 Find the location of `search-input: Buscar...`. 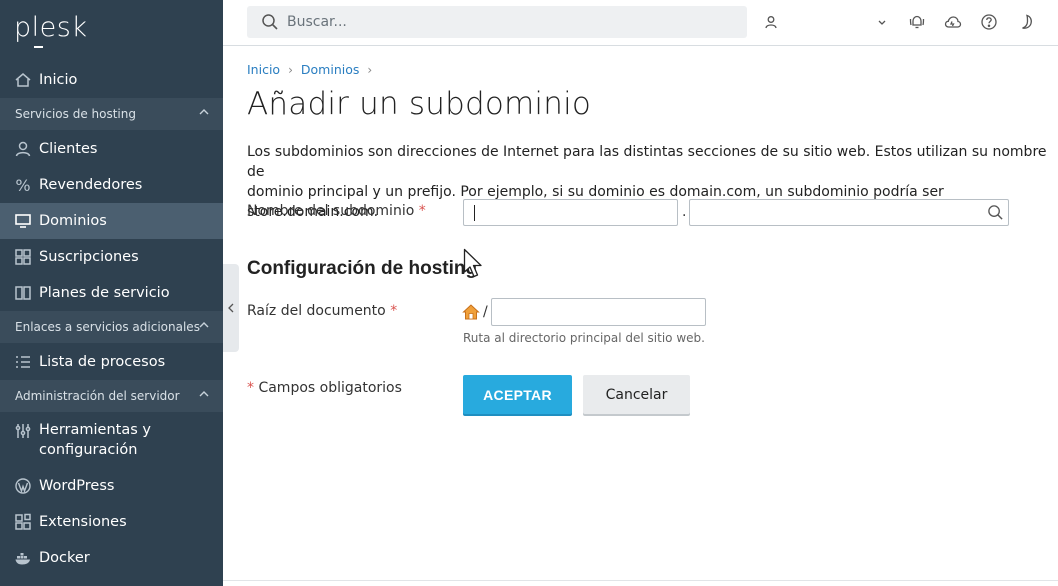

search-input: Buscar... is located at coordinates (497, 22).